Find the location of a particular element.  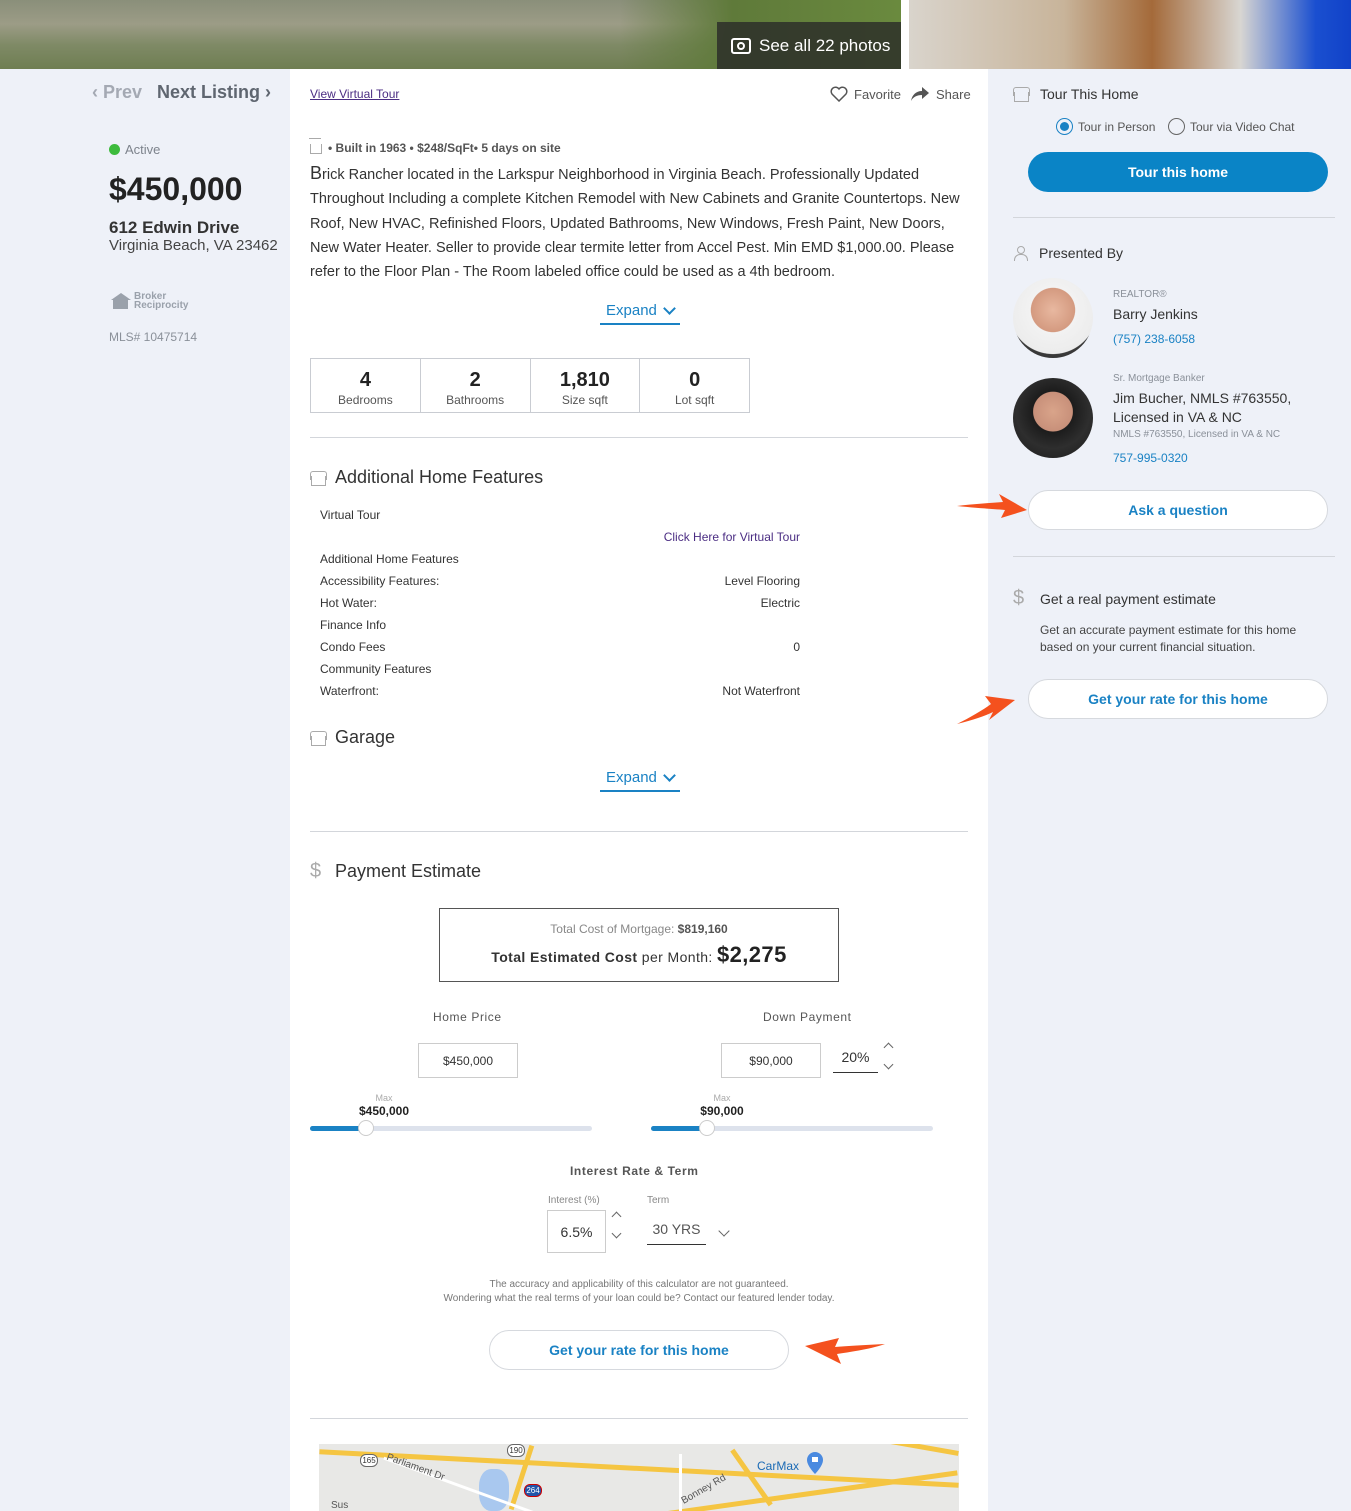

description-drop-letter: B is located at coordinates (316, 173).